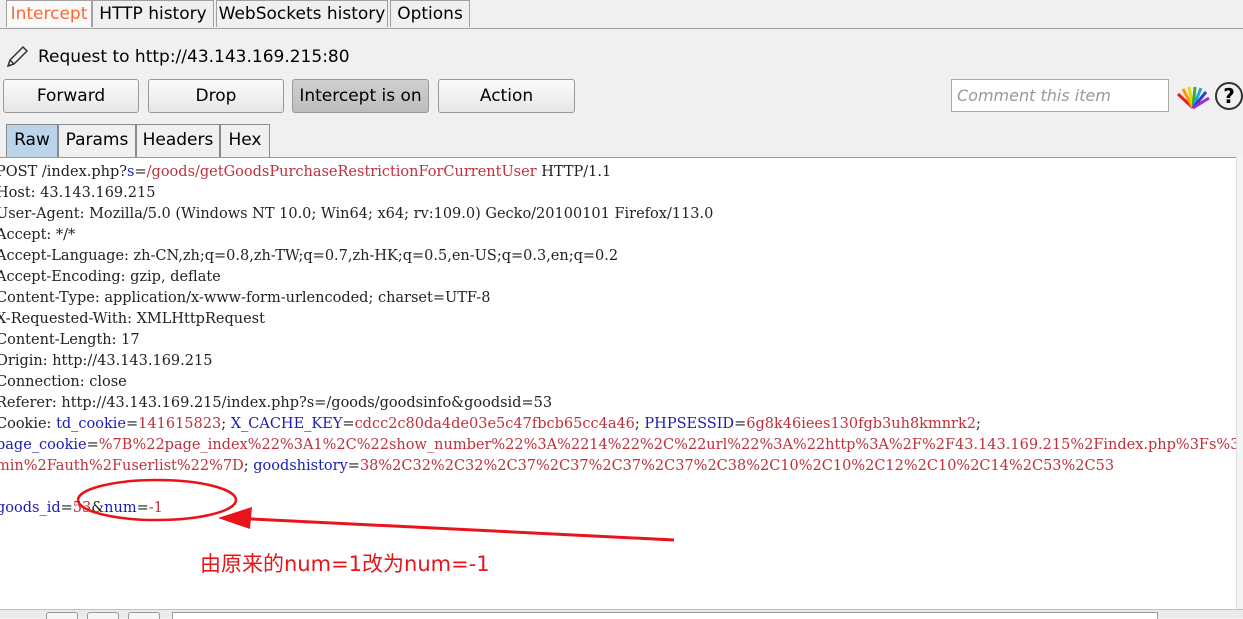 The height and width of the screenshot is (619, 1243). What do you see at coordinates (453, 529) in the screenshot?
I see `annotation-arrow-line` at bounding box center [453, 529].